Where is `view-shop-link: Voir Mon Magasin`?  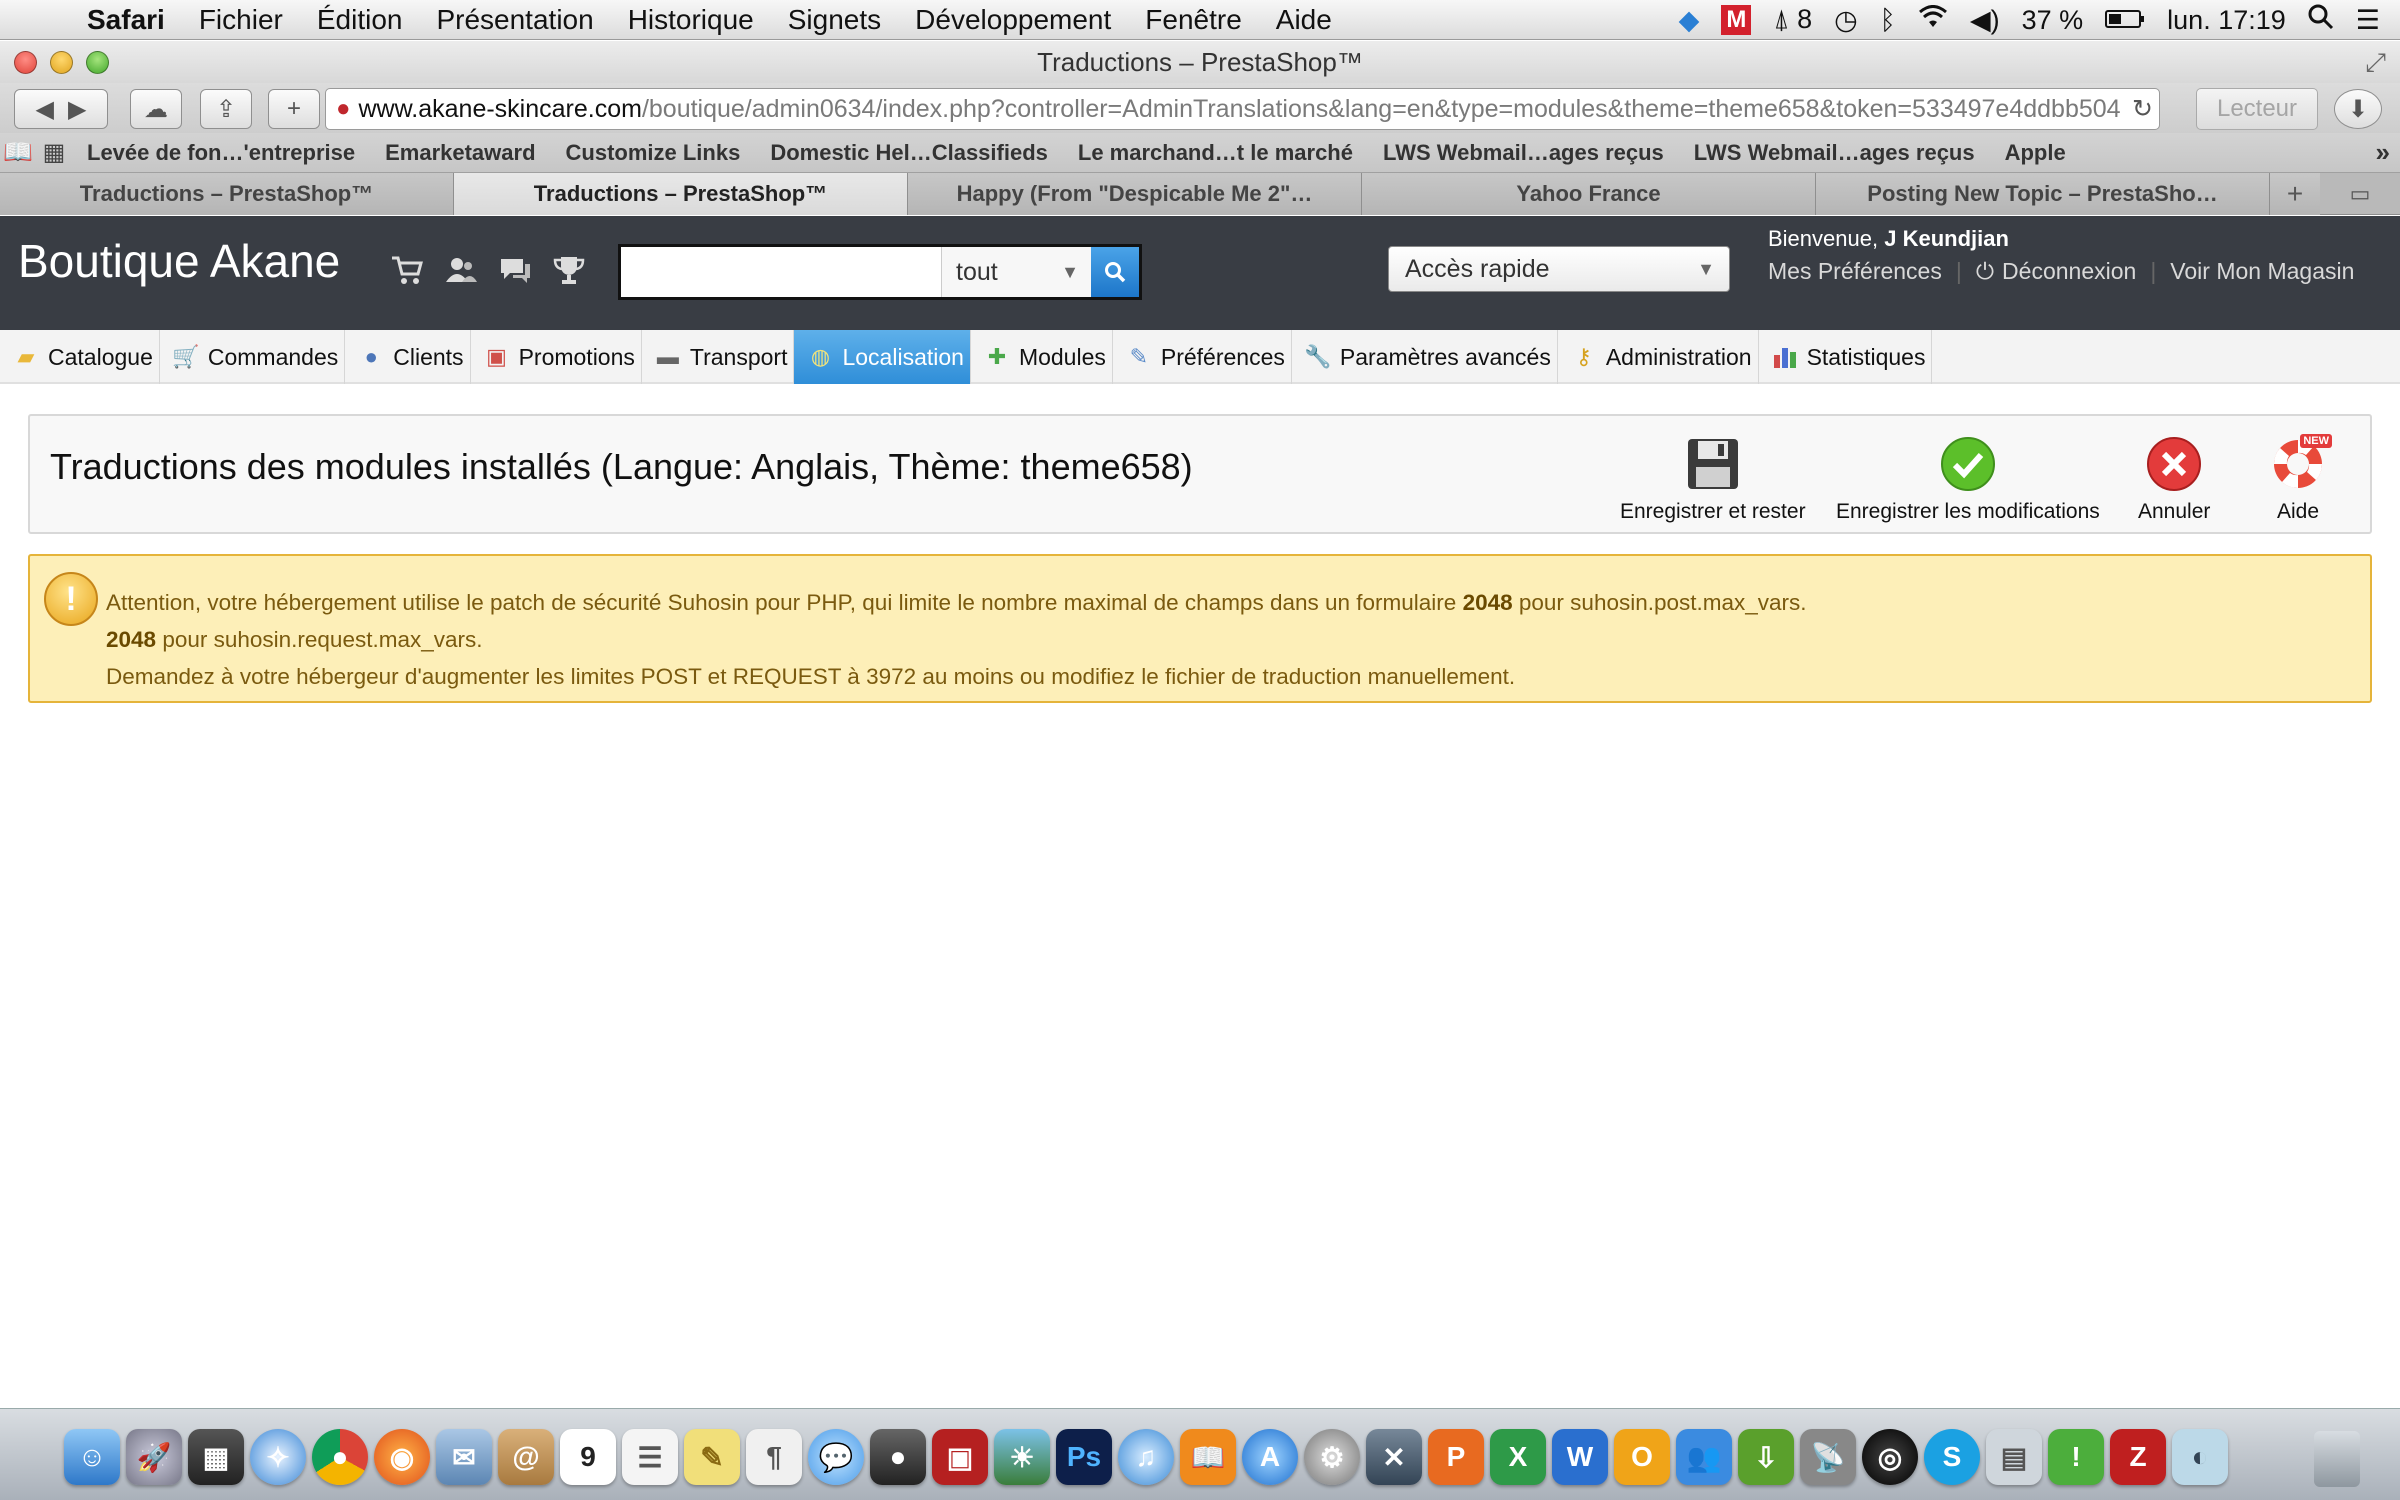
view-shop-link: Voir Mon Magasin is located at coordinates (2262, 271).